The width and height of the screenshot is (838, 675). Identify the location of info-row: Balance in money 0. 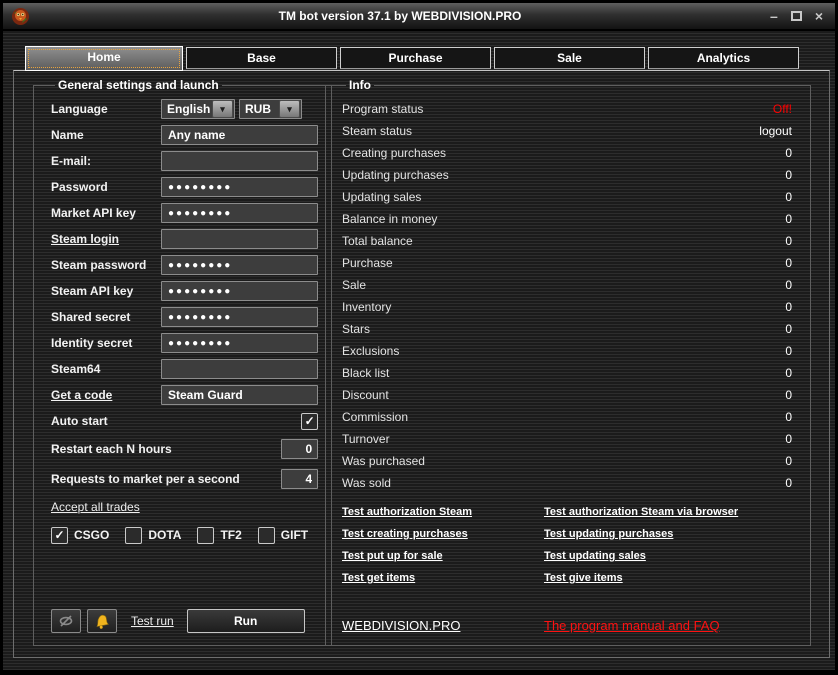
(567, 219).